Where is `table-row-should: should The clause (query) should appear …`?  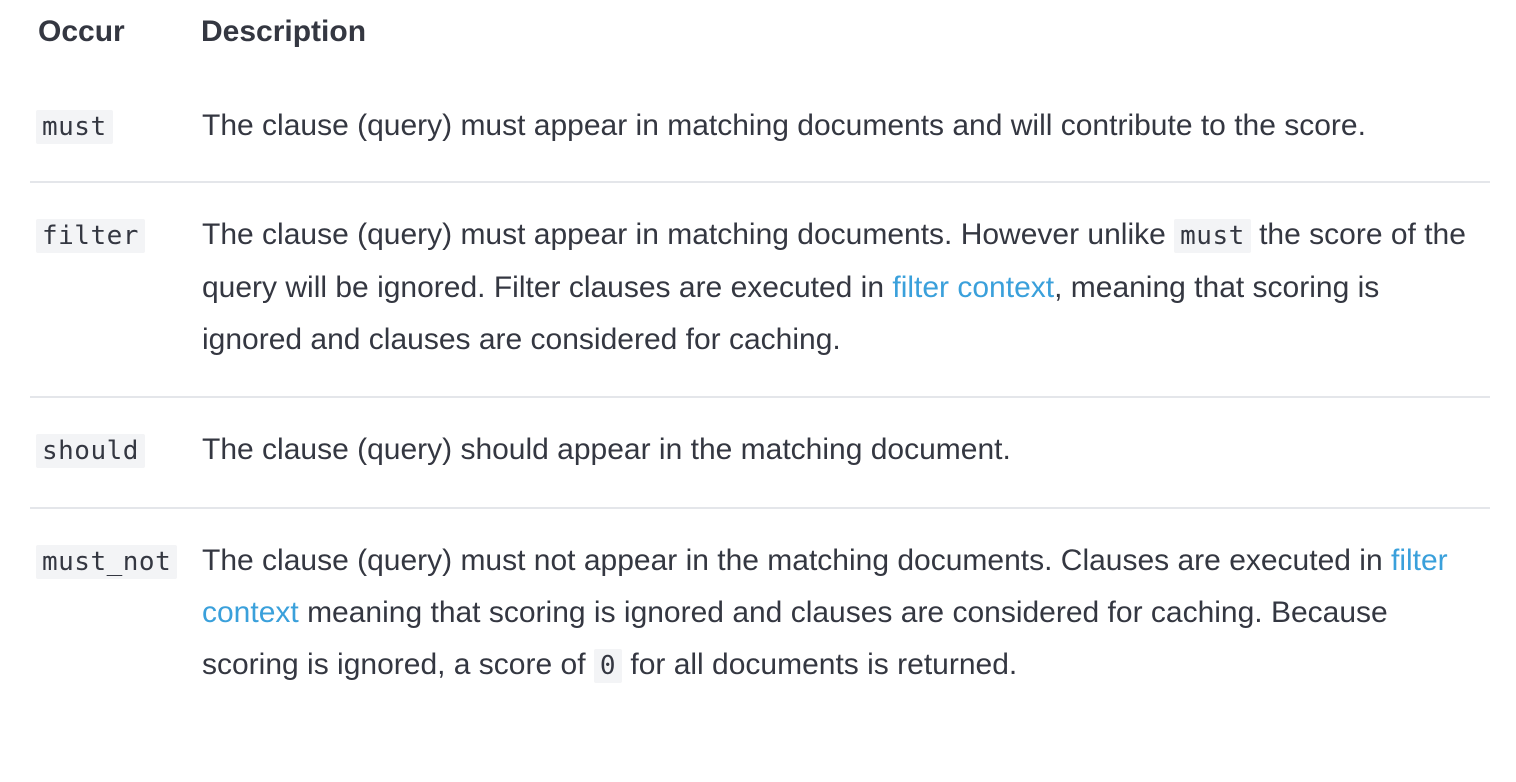 table-row-should: should The clause (query) should appear … is located at coordinates (760, 452).